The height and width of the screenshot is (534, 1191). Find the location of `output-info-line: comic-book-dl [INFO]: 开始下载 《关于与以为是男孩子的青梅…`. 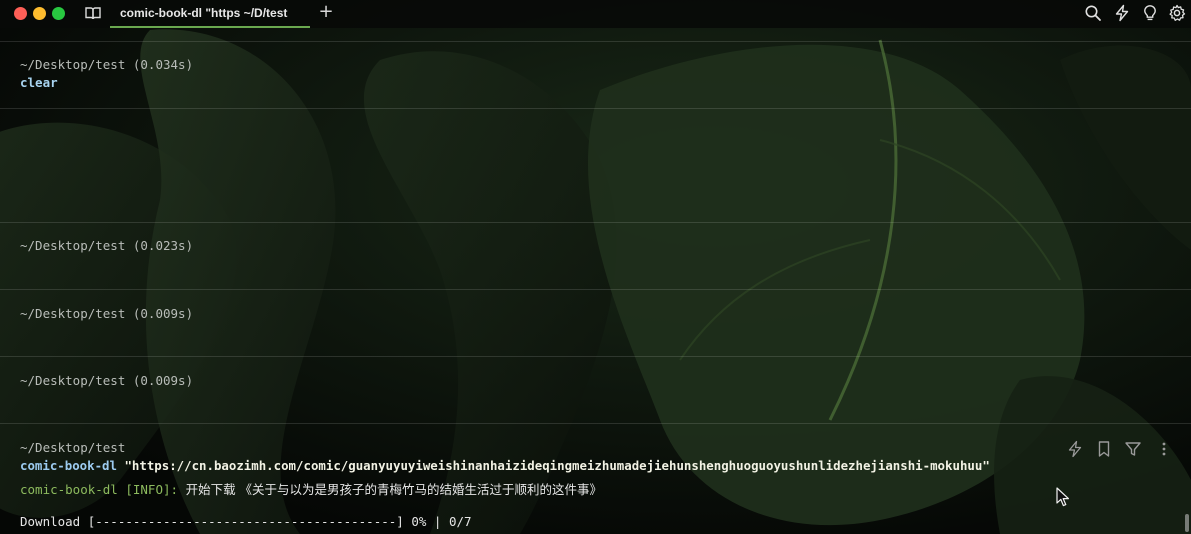

output-info-line: comic-book-dl [INFO]: 开始下载 《关于与以为是男孩子的青梅… is located at coordinates (311, 490).